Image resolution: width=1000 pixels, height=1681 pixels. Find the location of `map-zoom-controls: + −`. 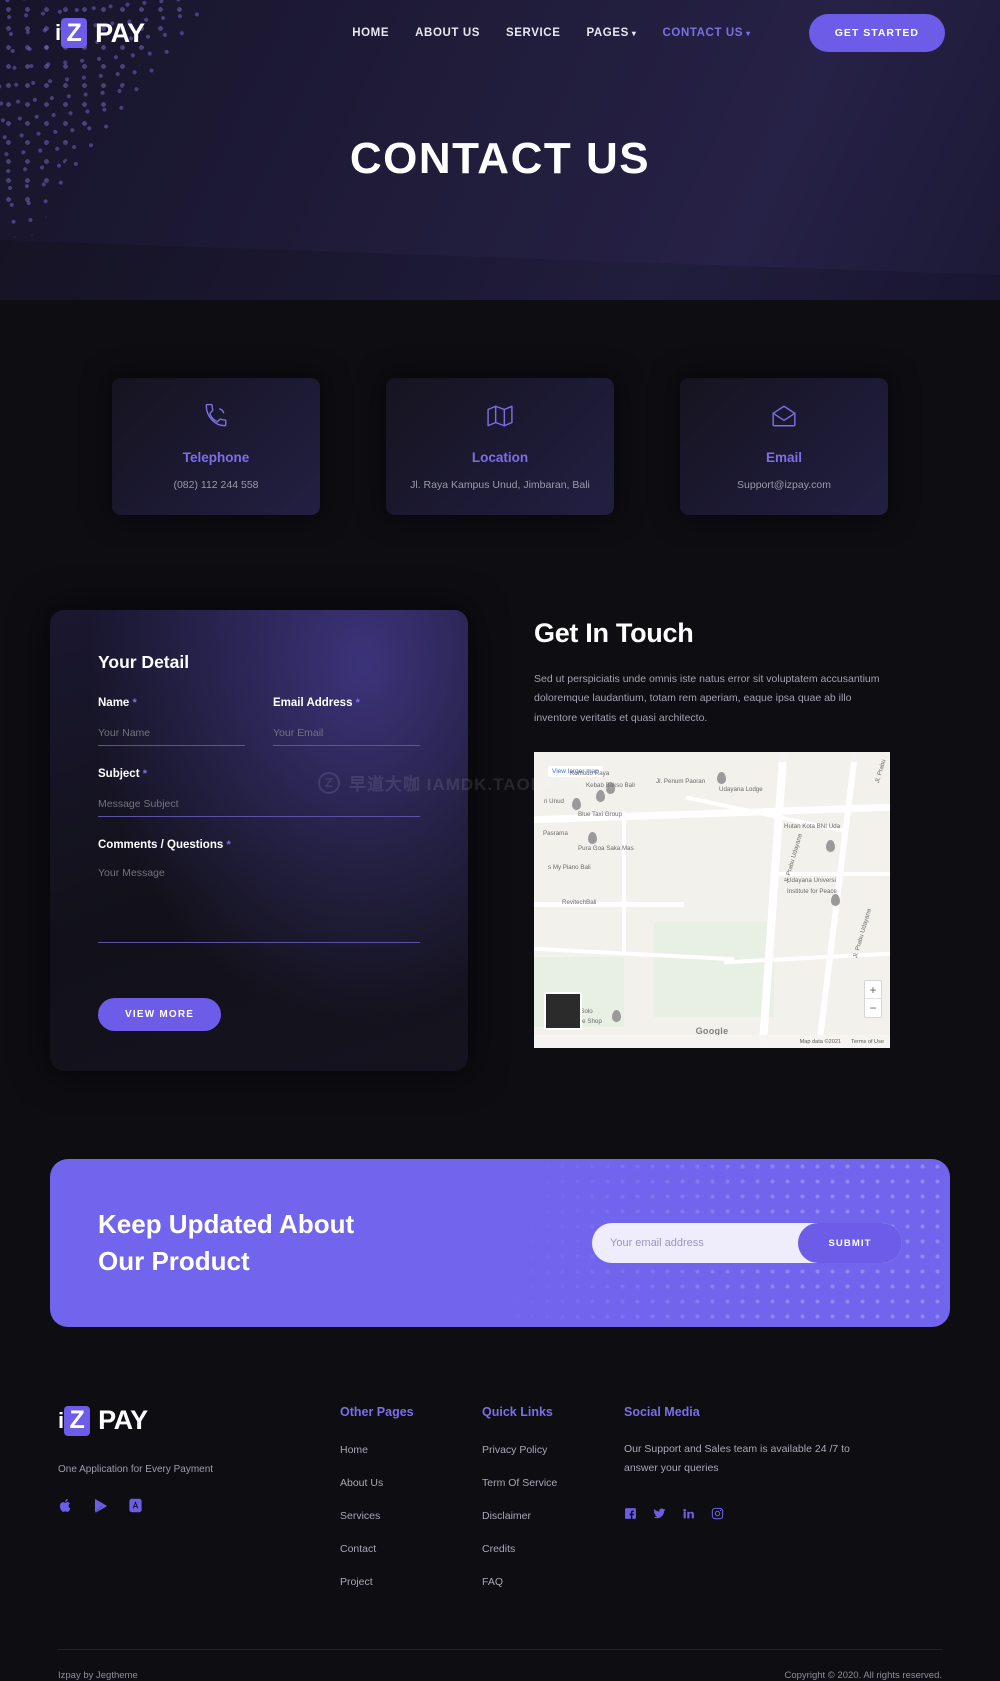

map-zoom-controls: + − is located at coordinates (873, 999).